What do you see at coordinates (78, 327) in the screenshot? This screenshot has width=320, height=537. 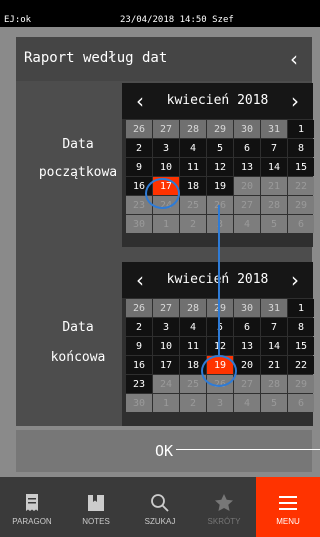 I see `end-date-label-line1: Data` at bounding box center [78, 327].